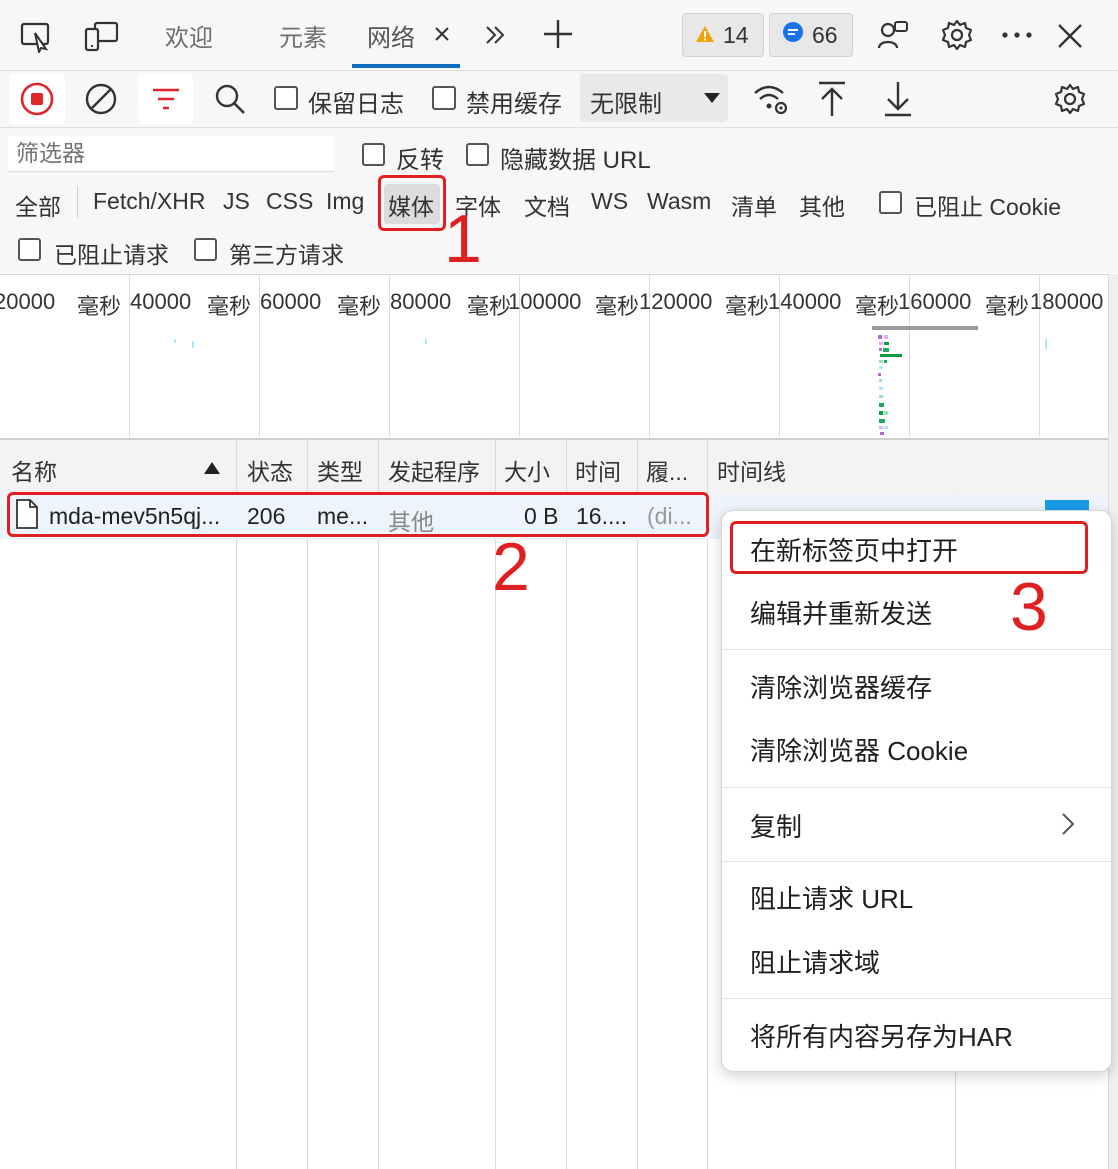 Image resolution: width=1118 pixels, height=1169 pixels. What do you see at coordinates (832, 99) in the screenshot?
I see `import-har-icon` at bounding box center [832, 99].